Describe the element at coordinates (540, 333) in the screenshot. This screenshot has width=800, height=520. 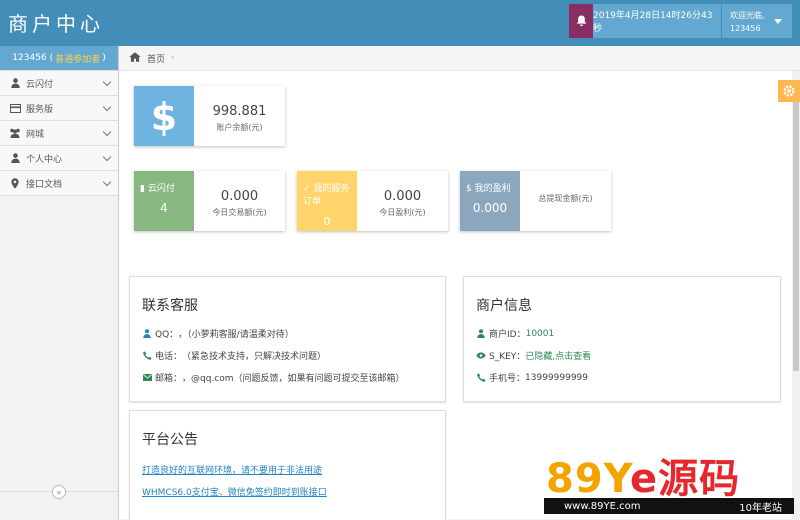
I see `merchant-id-value: 10001` at that location.